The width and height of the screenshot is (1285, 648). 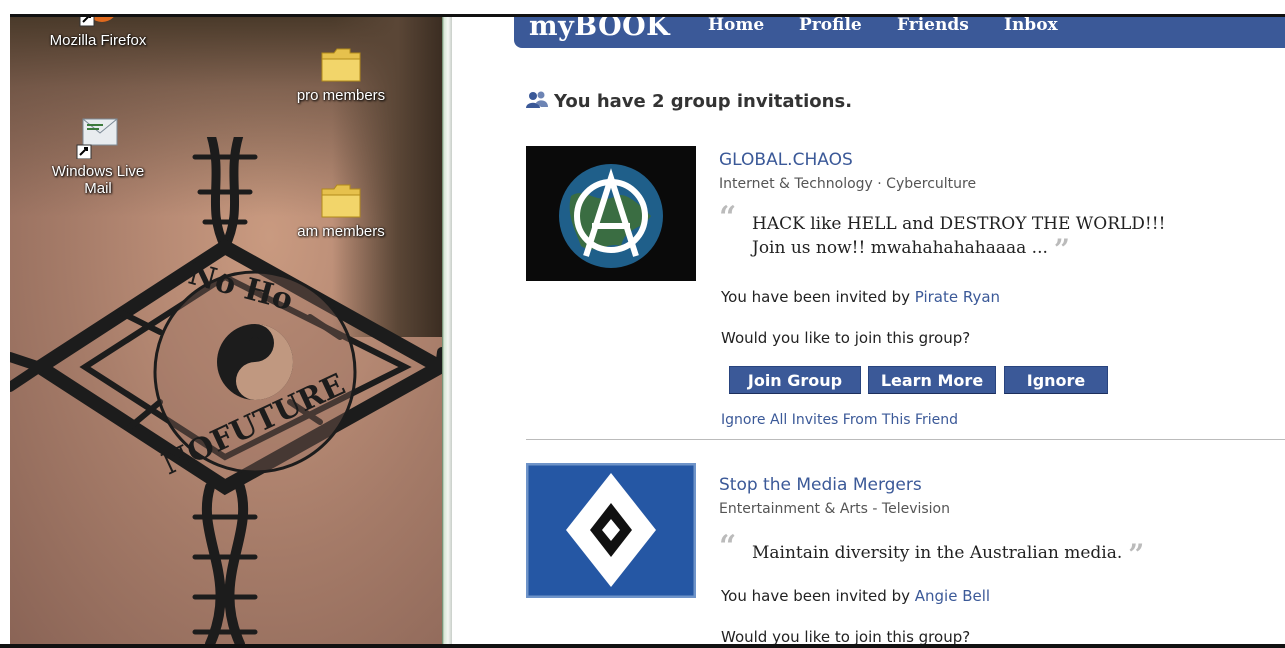 I want to click on site-header: myBOOK Home Profile Friends Inbox, so click(x=899, y=32).